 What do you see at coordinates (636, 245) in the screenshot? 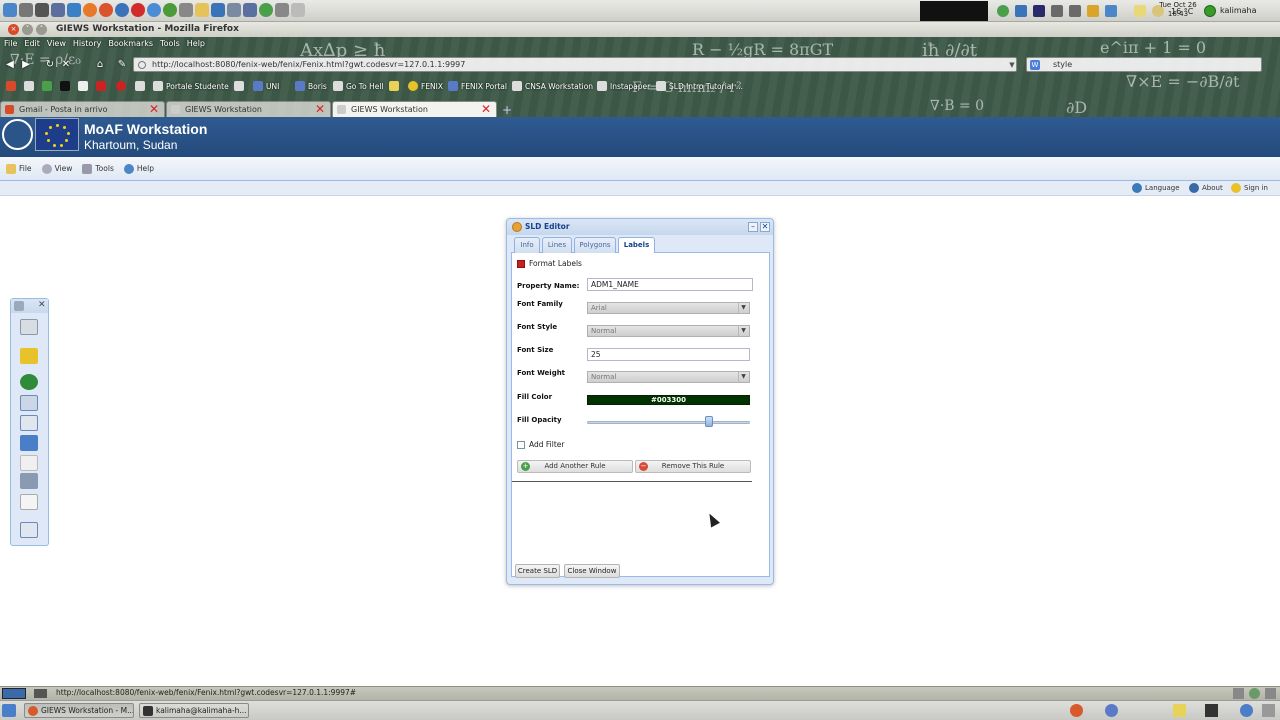
I see `tab-labels: Labels` at bounding box center [636, 245].